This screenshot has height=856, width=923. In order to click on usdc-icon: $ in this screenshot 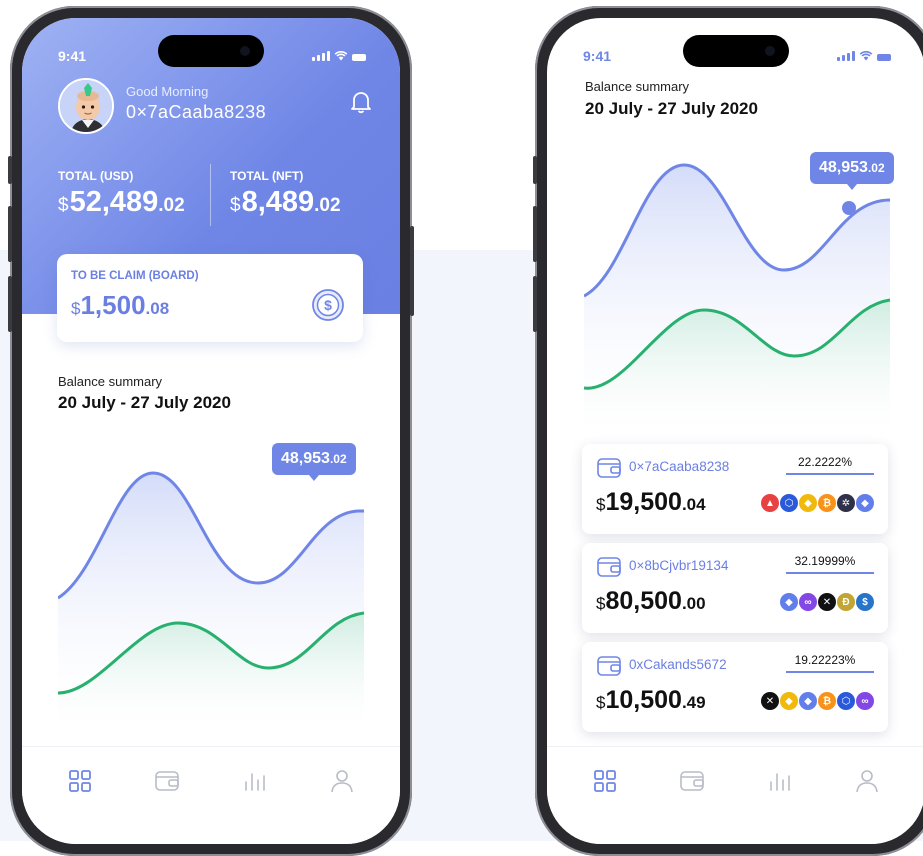, I will do `click(865, 602)`.